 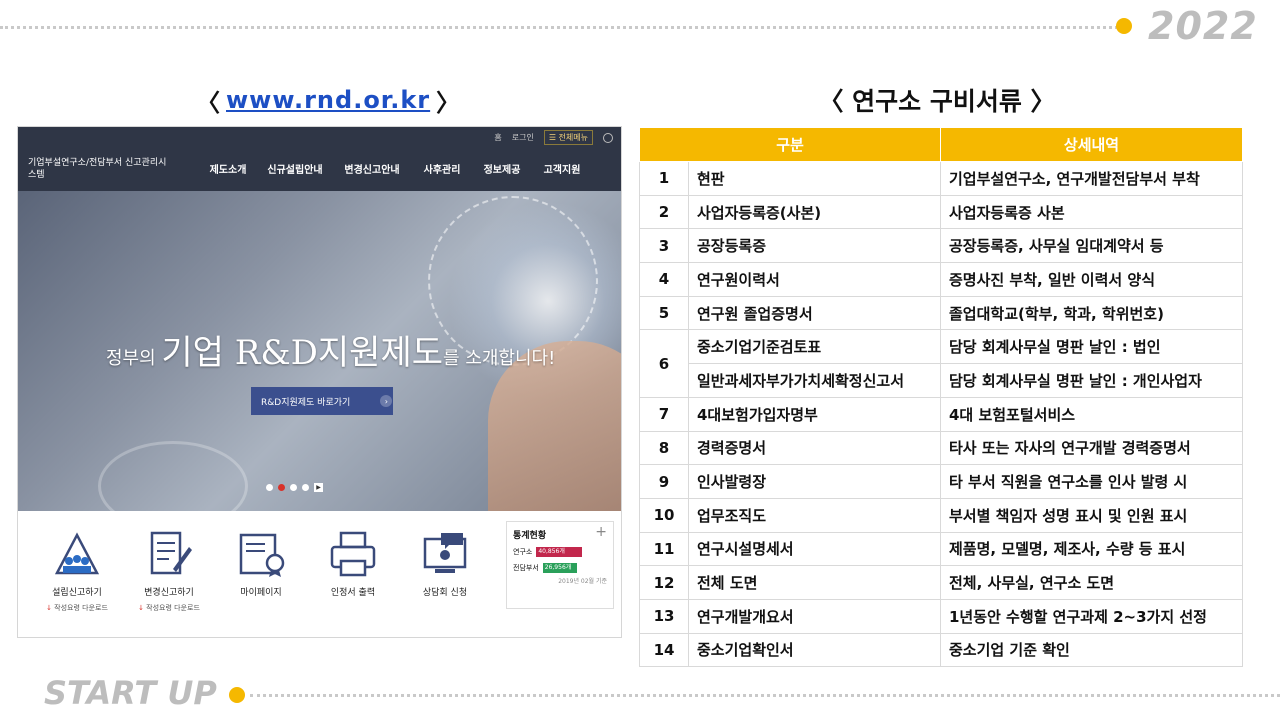 What do you see at coordinates (814, 380) in the screenshot?
I see `row-document: 일반과세자부가가치세확정신고서` at bounding box center [814, 380].